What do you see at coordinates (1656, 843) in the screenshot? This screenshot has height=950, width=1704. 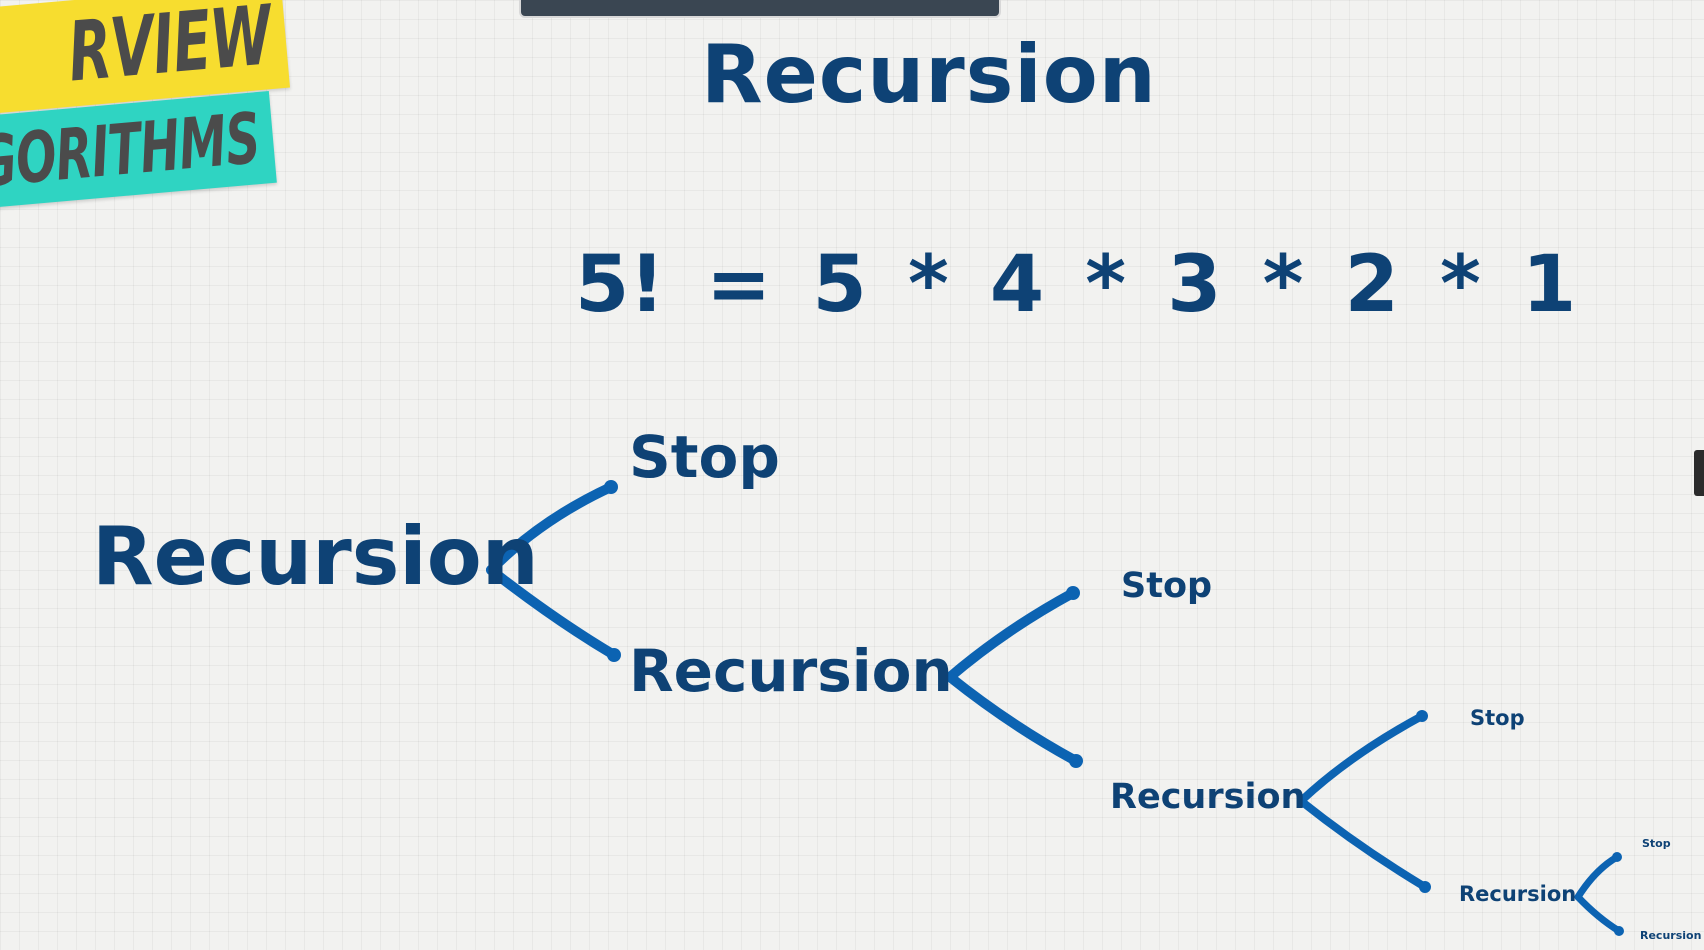 I see `tree-stop-4: Stop` at bounding box center [1656, 843].